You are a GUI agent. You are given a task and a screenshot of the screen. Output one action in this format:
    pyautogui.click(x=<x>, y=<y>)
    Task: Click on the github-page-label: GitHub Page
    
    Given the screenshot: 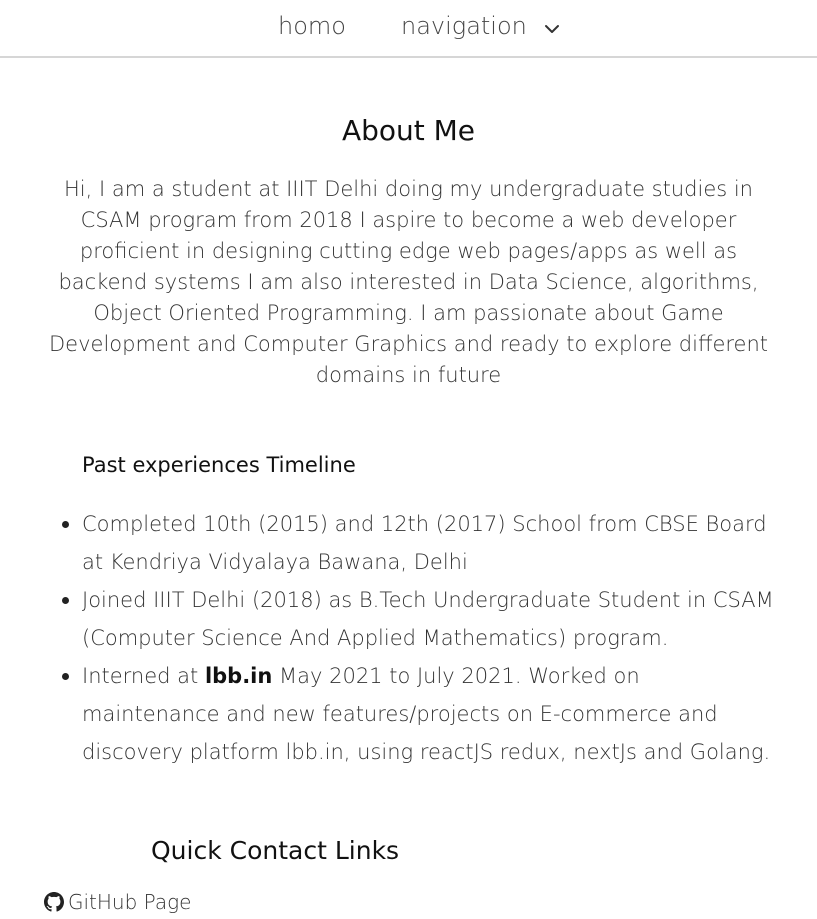 What is the action you would take?
    pyautogui.click(x=130, y=902)
    